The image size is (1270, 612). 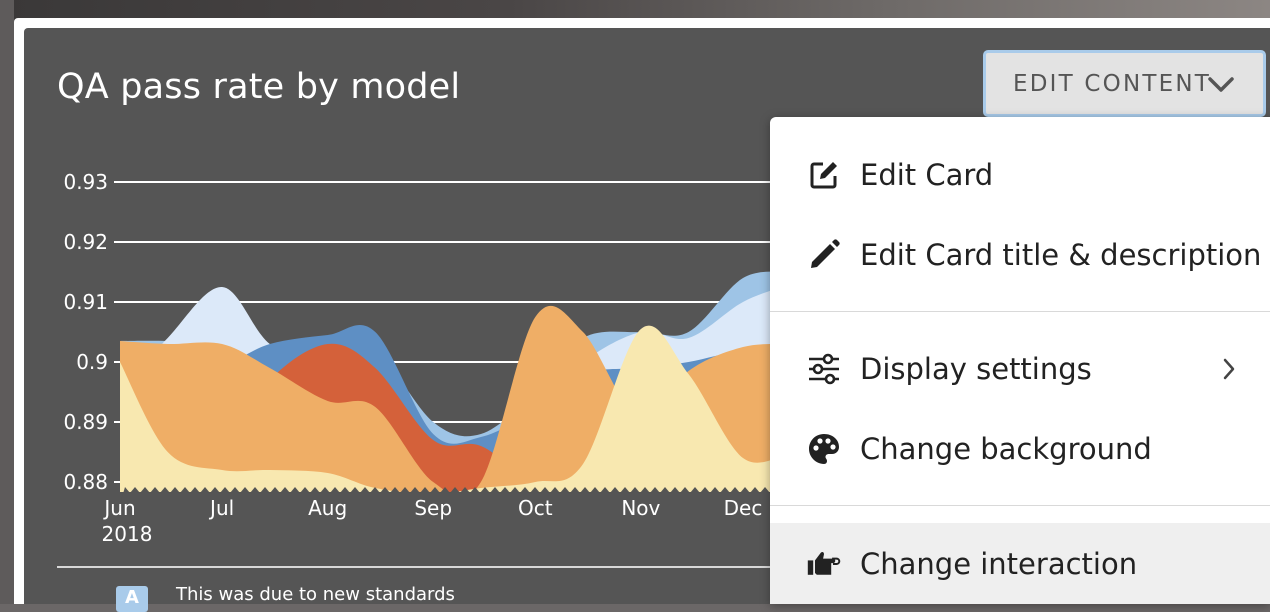 I want to click on y-tick-label: 0.92, so click(x=85, y=242).